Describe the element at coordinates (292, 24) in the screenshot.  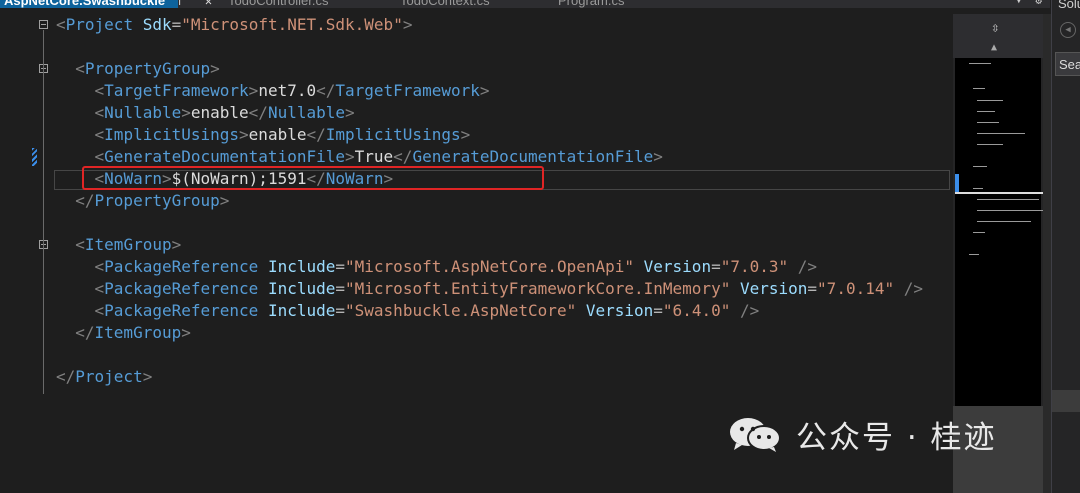
I see `code-token: "Microsoft.NET.Sdk.Web"` at that location.